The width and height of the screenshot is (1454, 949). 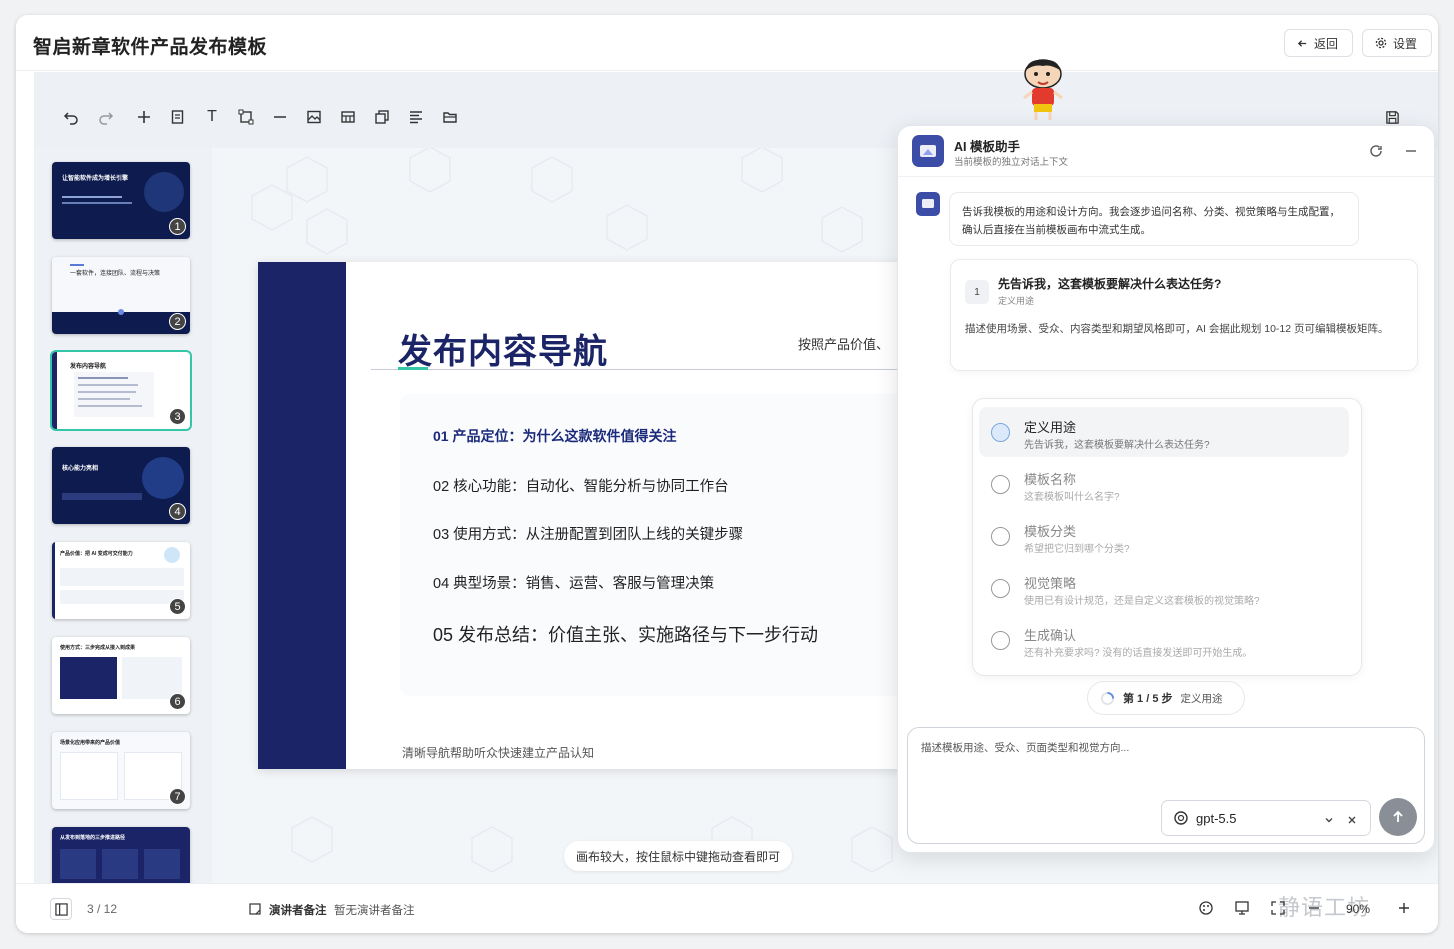 I want to click on assistant-subtitle: 当前模板的独立对话上下文, so click(x=1011, y=162).